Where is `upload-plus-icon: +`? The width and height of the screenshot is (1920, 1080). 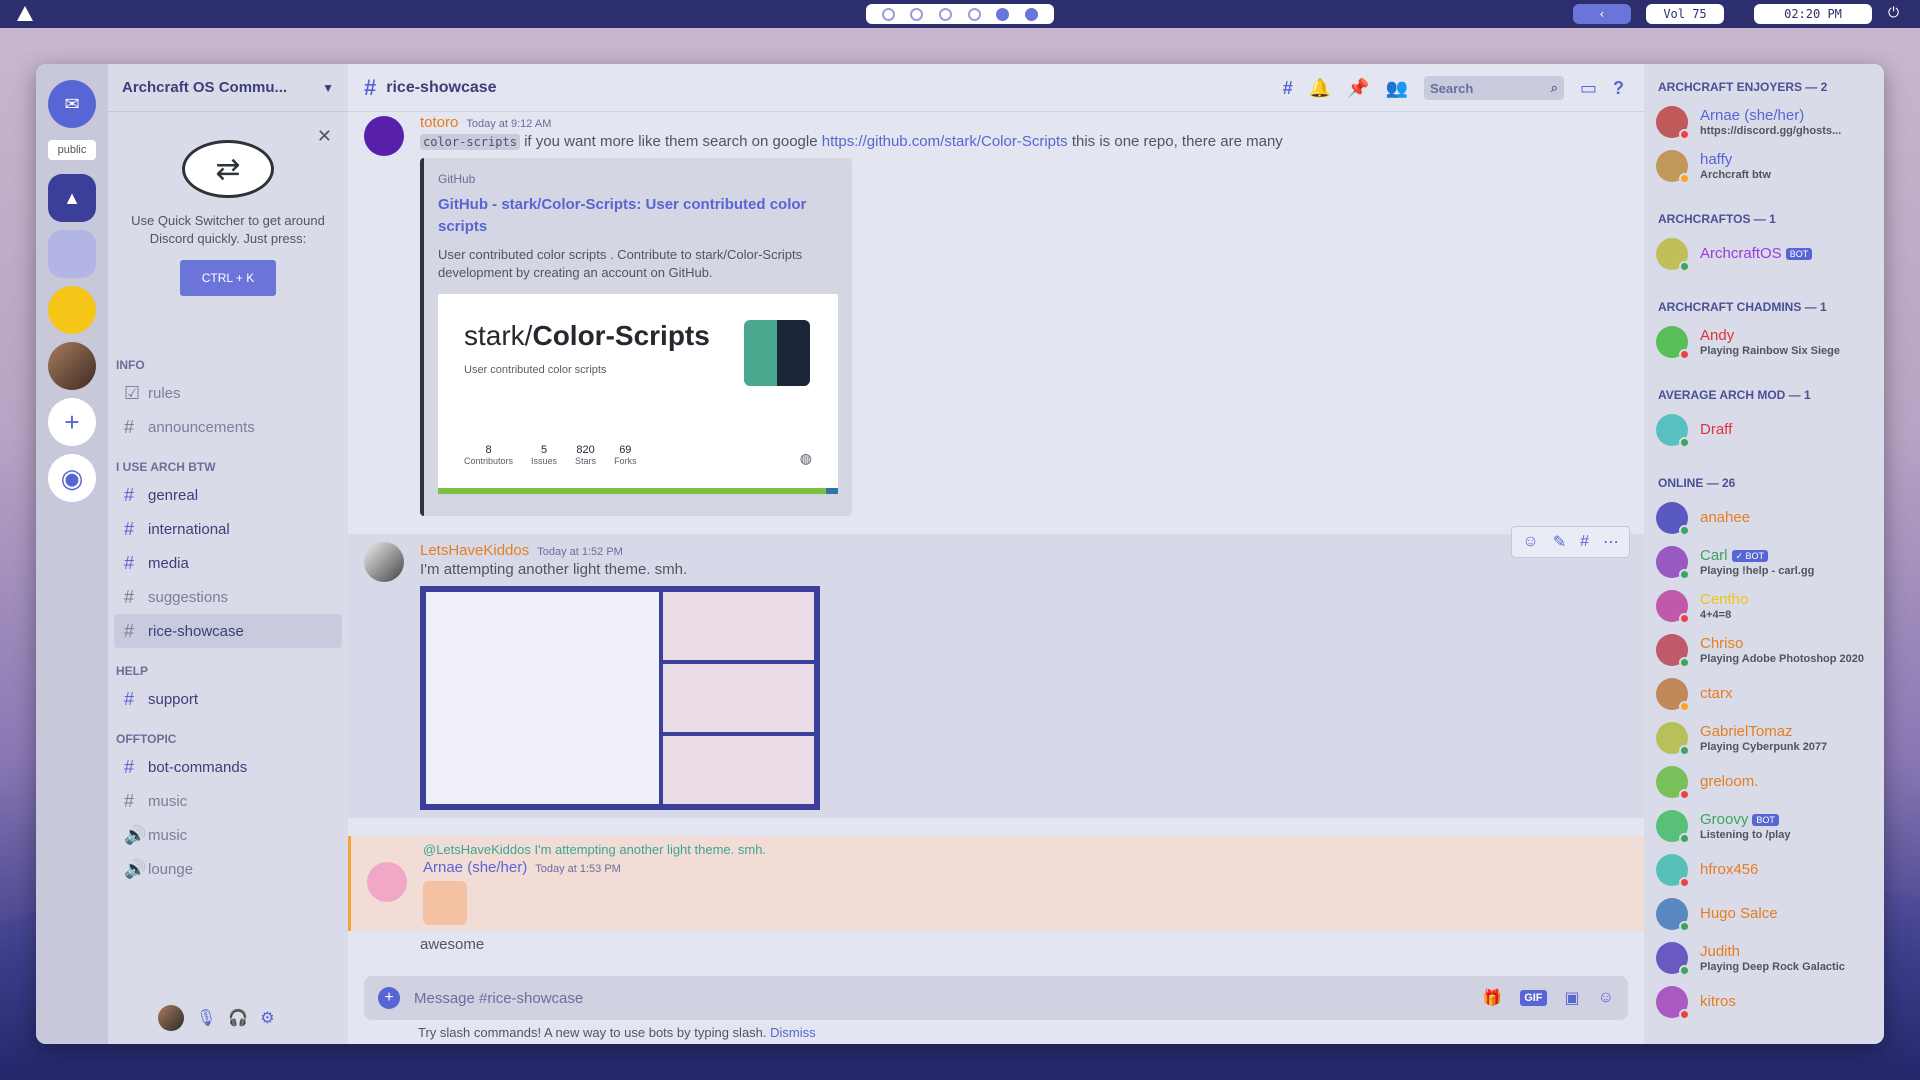
upload-plus-icon: + is located at coordinates (389, 998).